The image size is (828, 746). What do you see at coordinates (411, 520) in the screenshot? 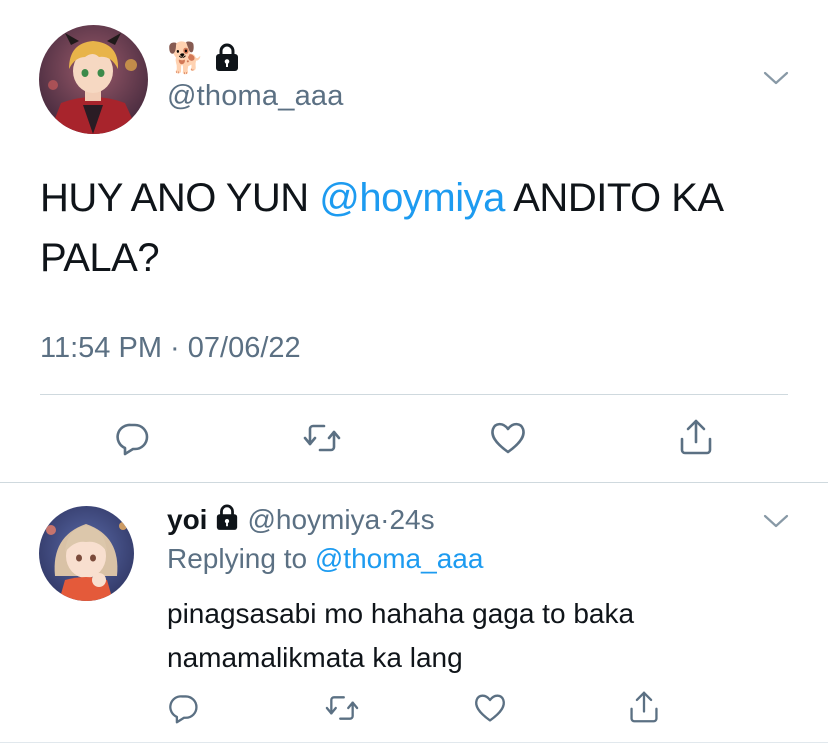
I see `reply-timestamp: 24s` at bounding box center [411, 520].